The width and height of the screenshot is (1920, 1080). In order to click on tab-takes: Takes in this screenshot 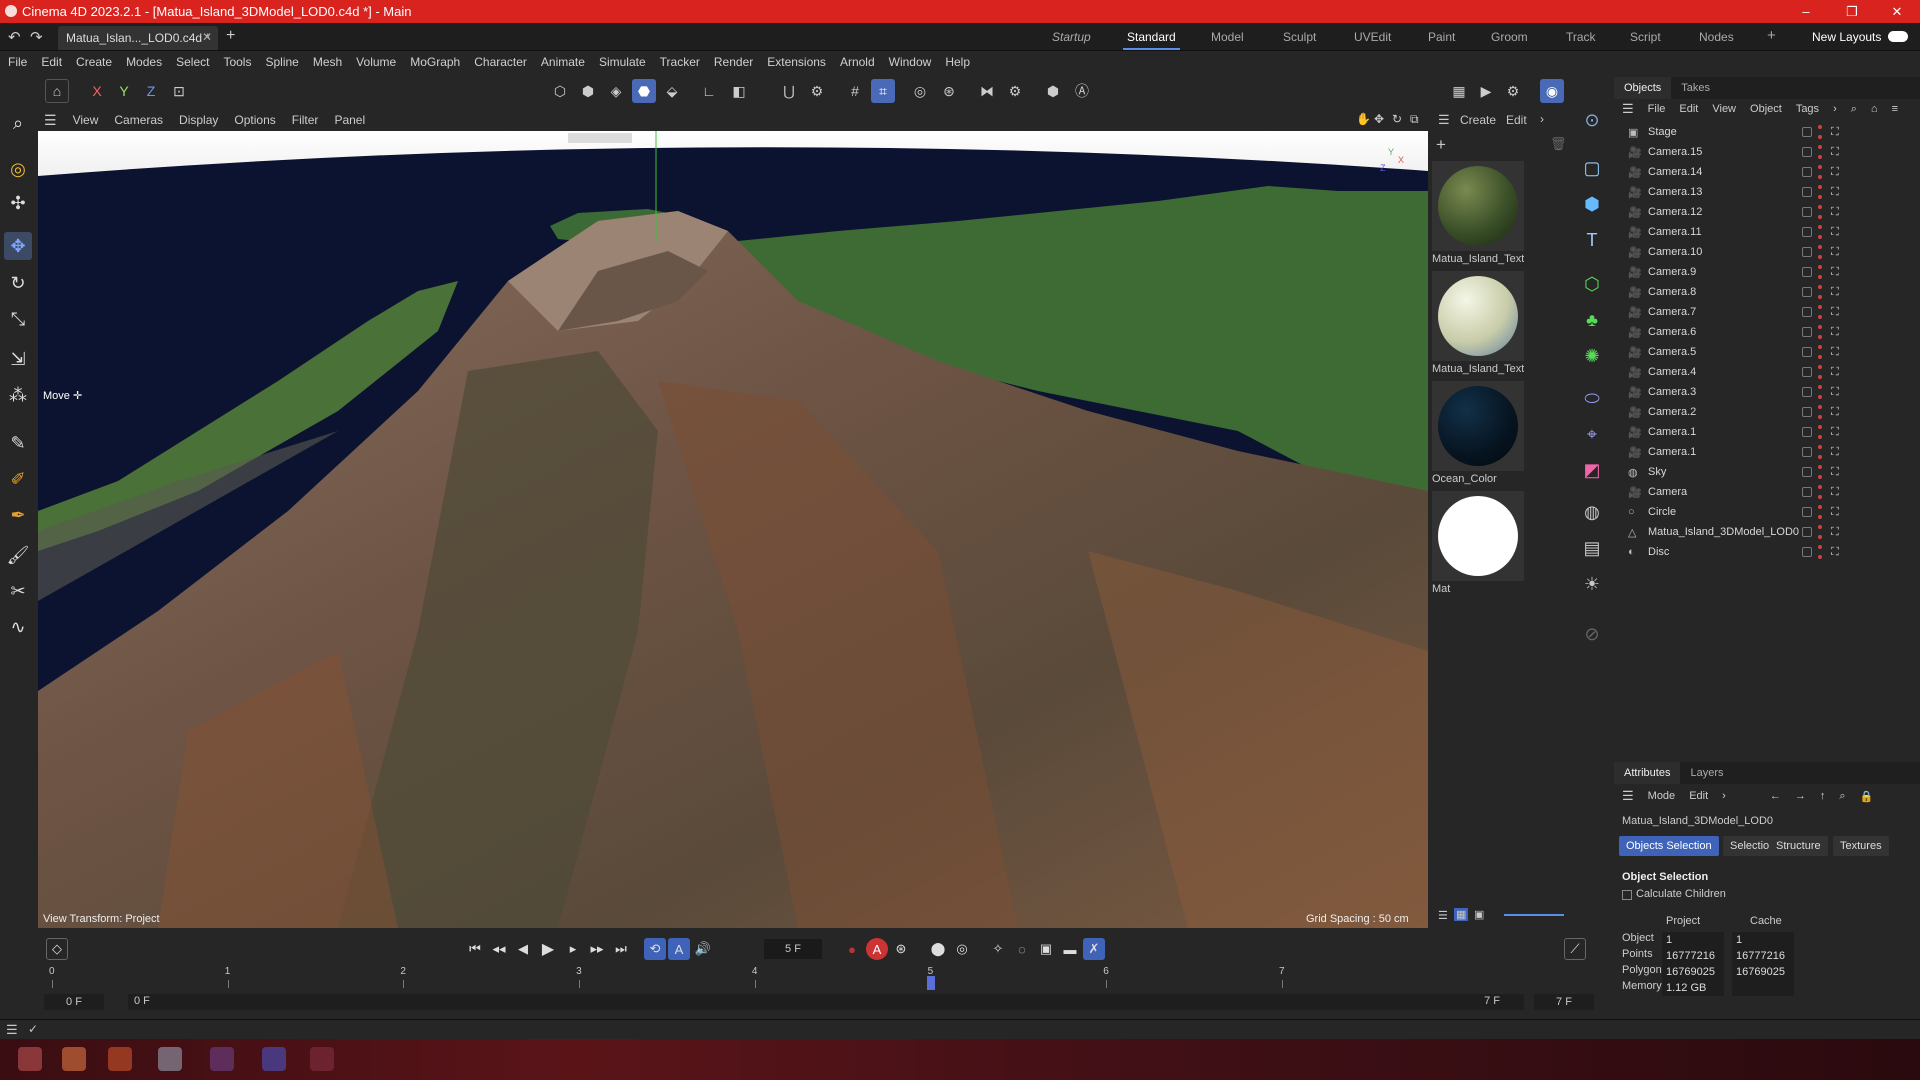, I will do `click(1695, 88)`.